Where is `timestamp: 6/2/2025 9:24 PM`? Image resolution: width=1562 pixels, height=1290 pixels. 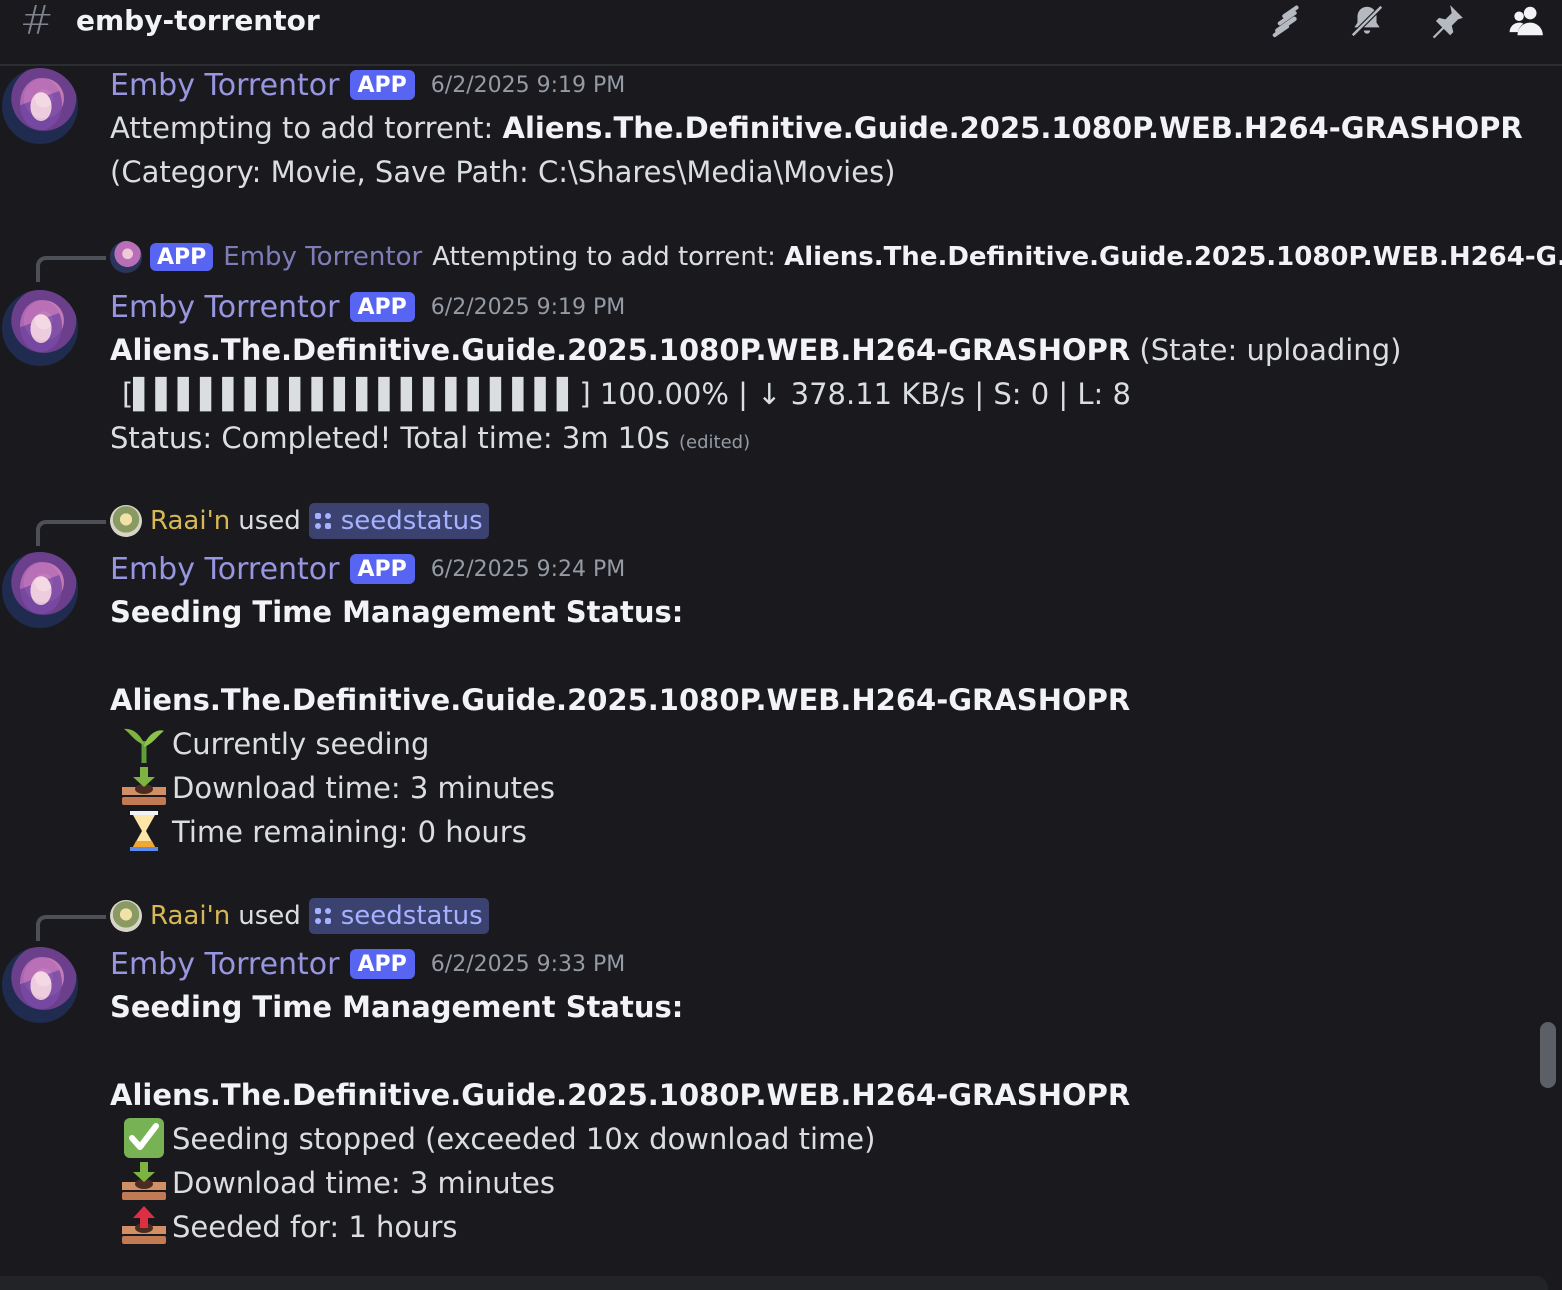 timestamp: 6/2/2025 9:24 PM is located at coordinates (528, 569).